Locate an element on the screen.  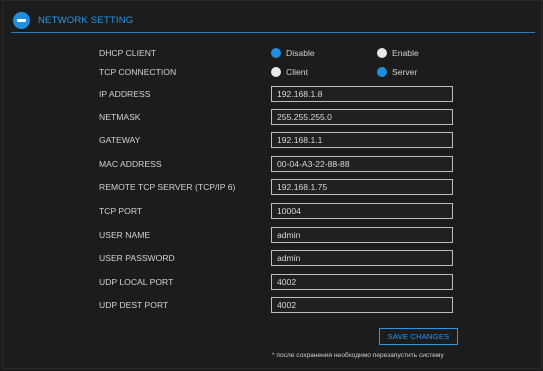
netmask-row: NETMASK 255.255.255.0 is located at coordinates (276, 117).